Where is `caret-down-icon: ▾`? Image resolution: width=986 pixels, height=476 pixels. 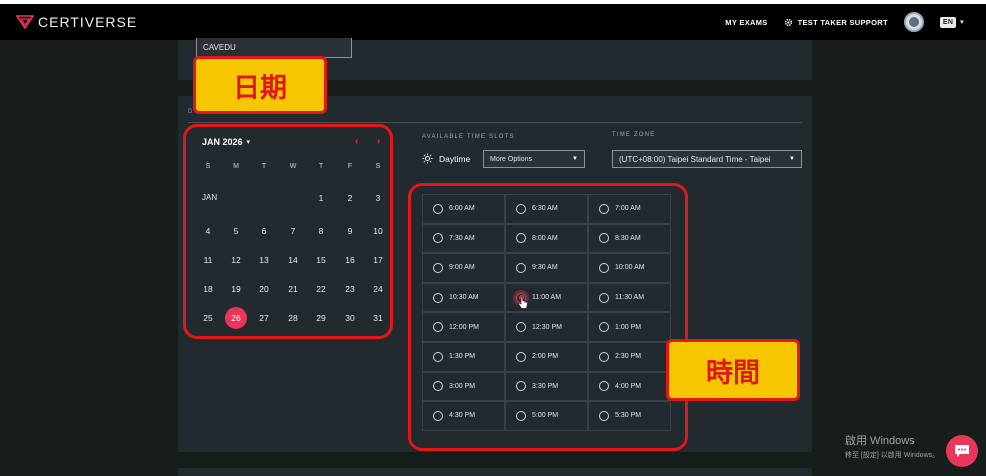 caret-down-icon: ▾ is located at coordinates (962, 22).